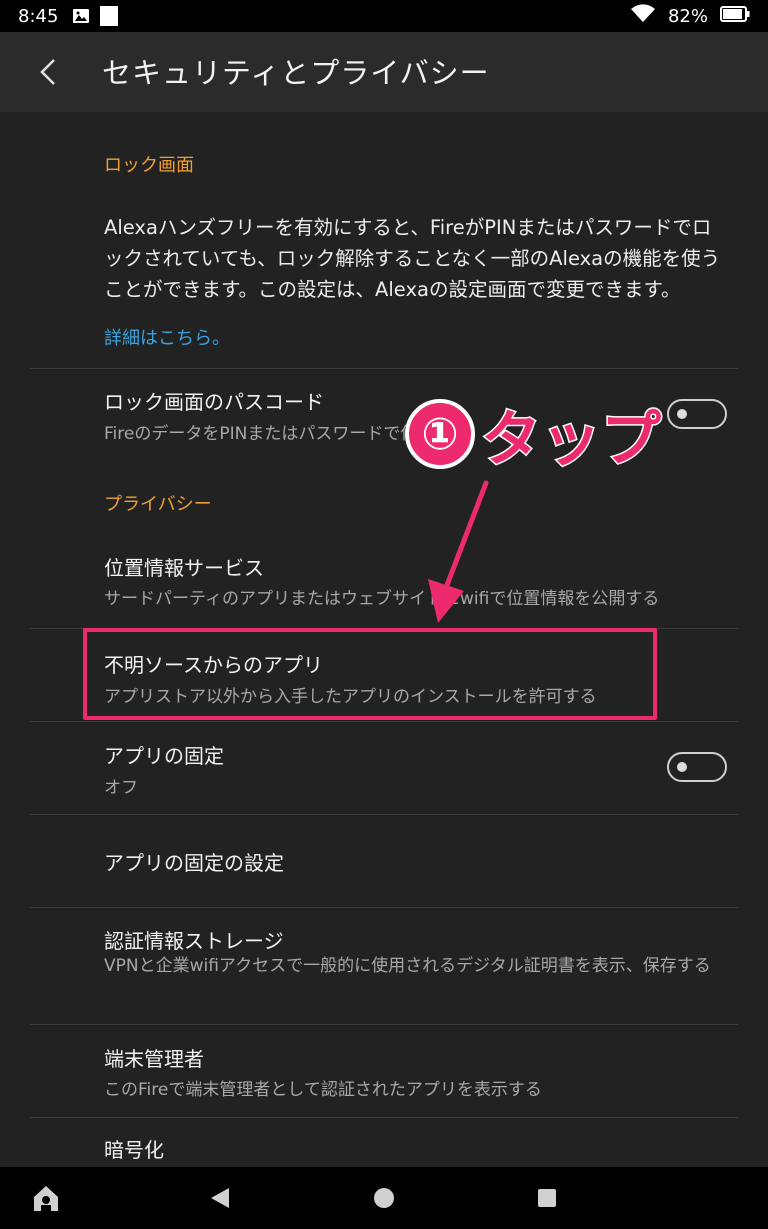 The width and height of the screenshot is (768, 1229). Describe the element at coordinates (571, 439) in the screenshot. I see `callout-text: タップ` at that location.